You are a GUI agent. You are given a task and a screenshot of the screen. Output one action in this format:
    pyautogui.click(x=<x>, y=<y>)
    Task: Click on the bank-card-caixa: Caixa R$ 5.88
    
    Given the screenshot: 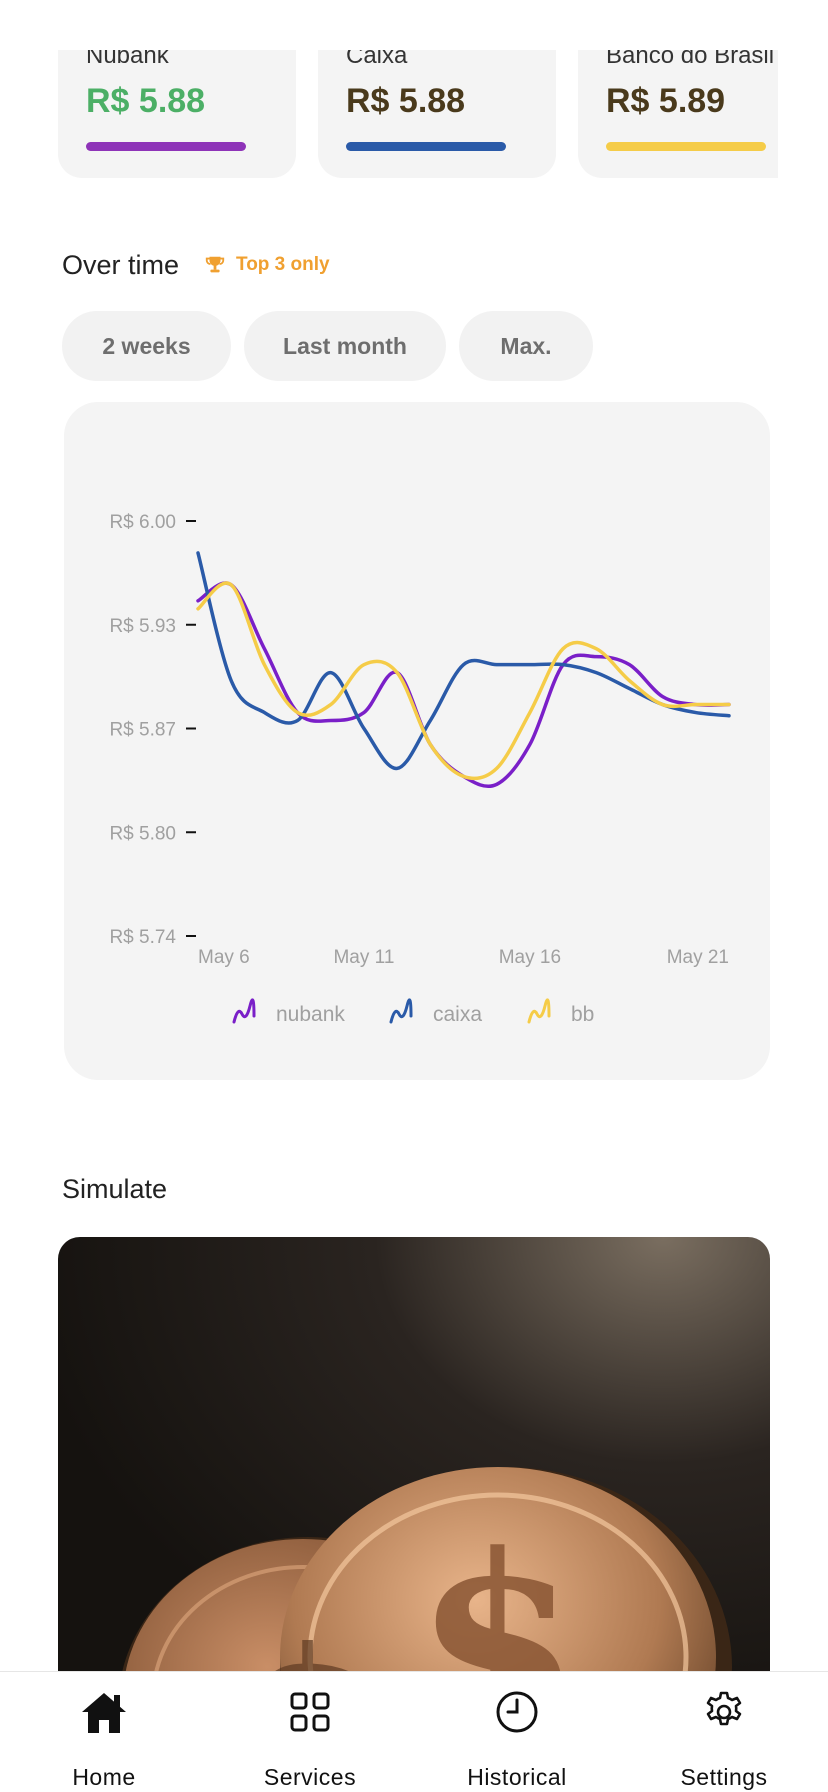 What is the action you would take?
    pyautogui.click(x=437, y=114)
    